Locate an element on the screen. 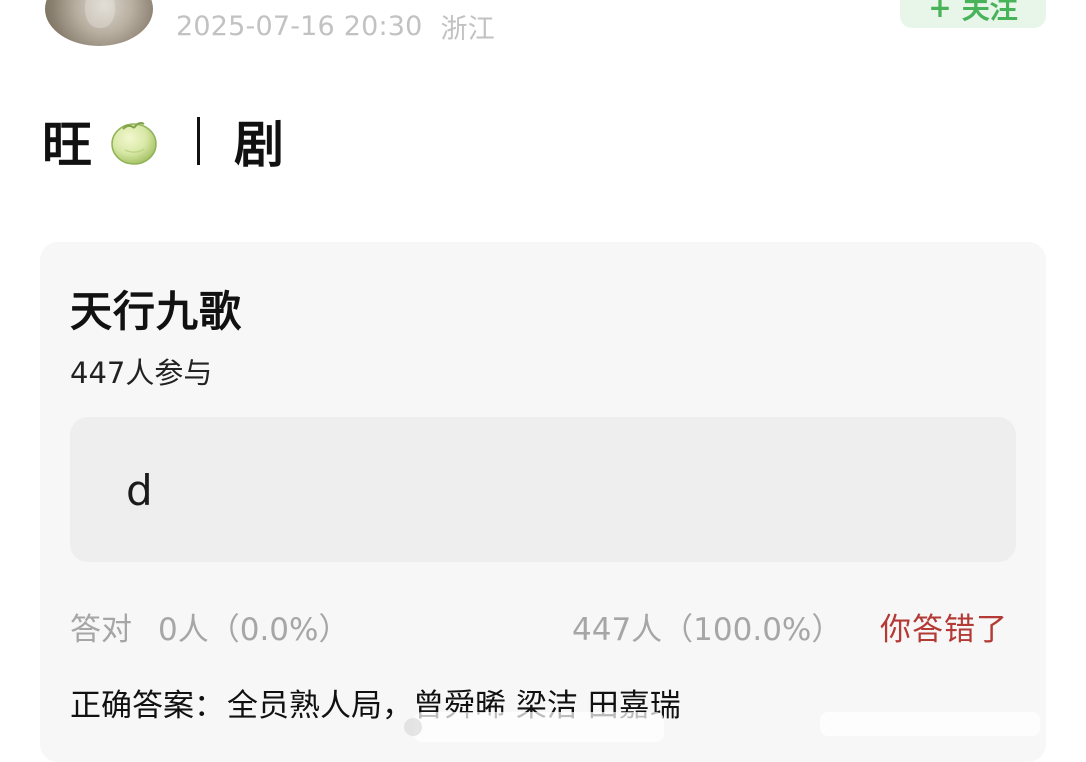 The image size is (1086, 762). correct-stats: 答对 0人（0.0%） is located at coordinates (209, 626).